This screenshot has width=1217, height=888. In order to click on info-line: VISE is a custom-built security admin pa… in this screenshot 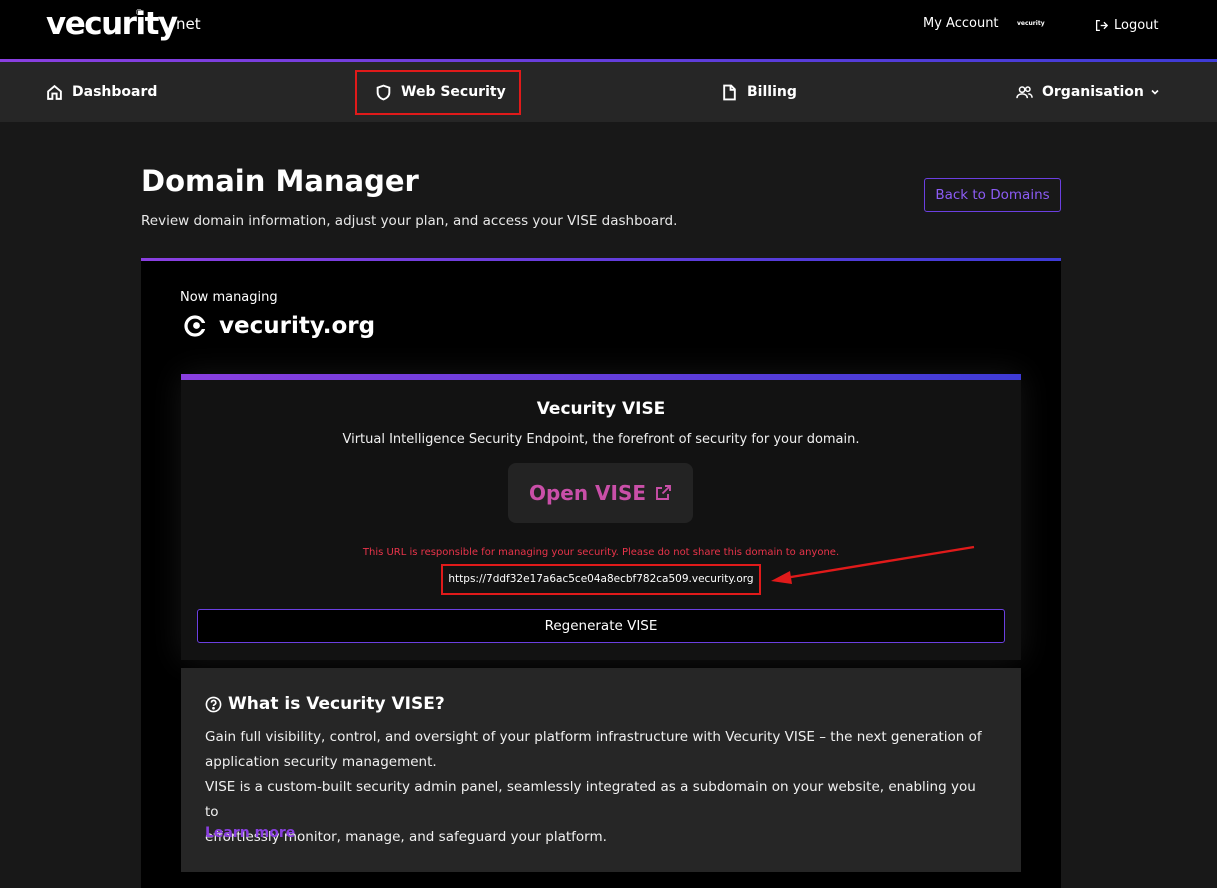, I will do `click(590, 799)`.